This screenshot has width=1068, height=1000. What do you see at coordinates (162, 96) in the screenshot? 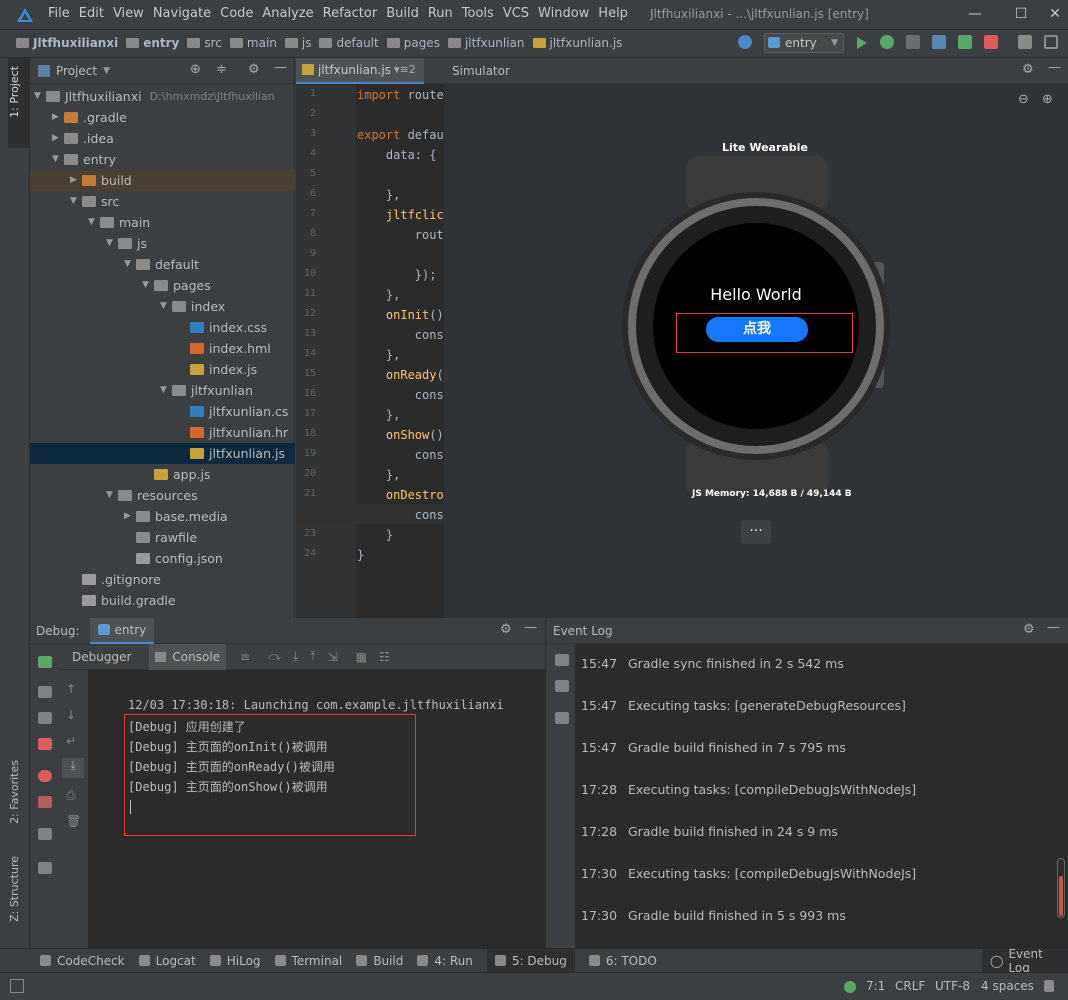
I see `tree-item: ▼ Jltfhuxilianxi D:\hmxmdz\Jltfhuxilian` at bounding box center [162, 96].